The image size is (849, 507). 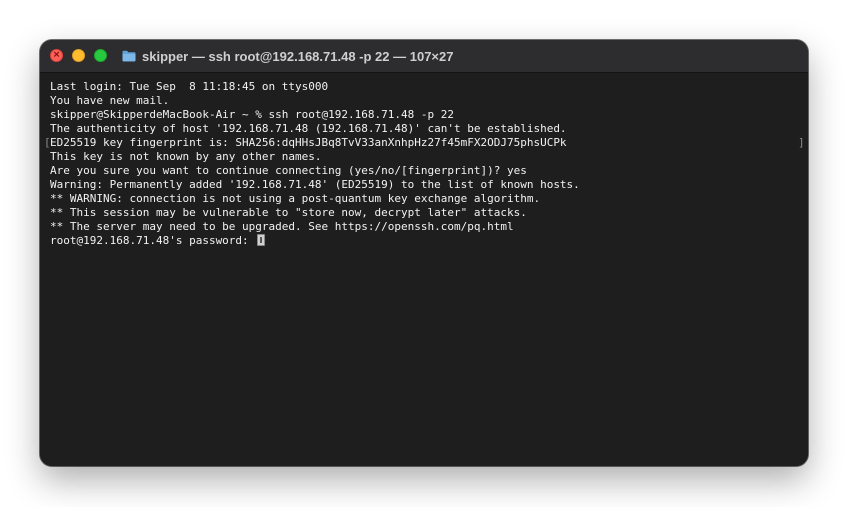 What do you see at coordinates (801, 142) in the screenshot?
I see `prompt-marker-right: ]` at bounding box center [801, 142].